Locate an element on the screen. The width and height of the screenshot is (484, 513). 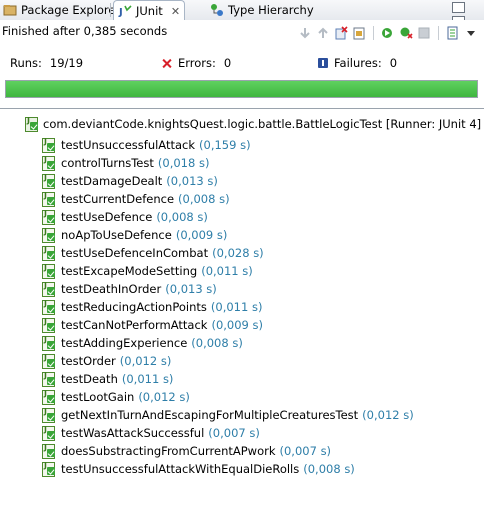
runs-label: Runs: is located at coordinates (26, 63).